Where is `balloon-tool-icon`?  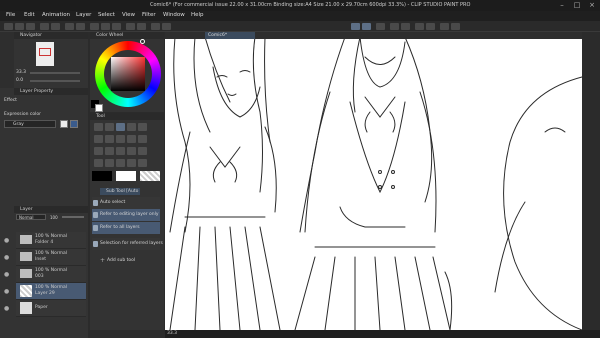 balloon-tool-icon is located at coordinates (131, 163).